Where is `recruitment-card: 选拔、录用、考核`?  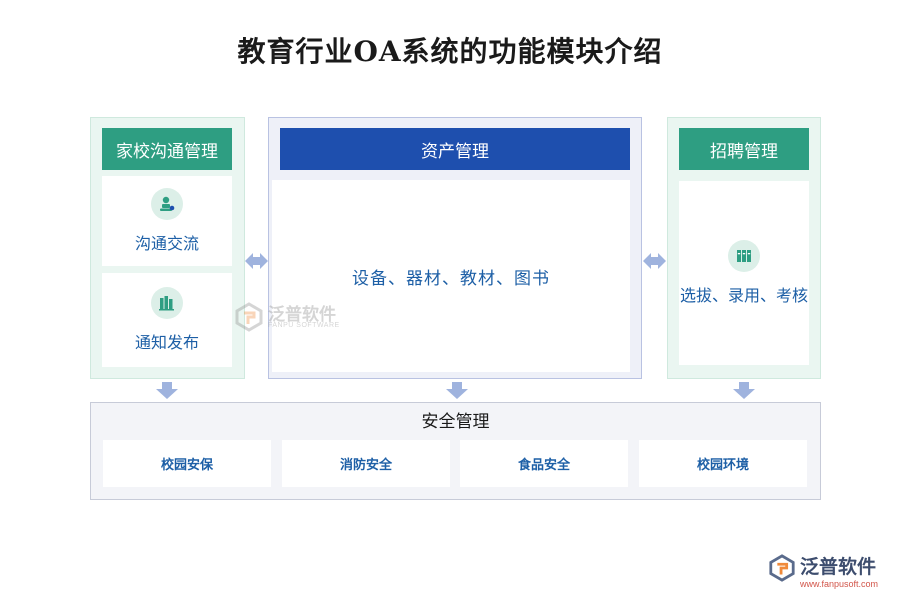 recruitment-card: 选拔、录用、考核 is located at coordinates (744, 273).